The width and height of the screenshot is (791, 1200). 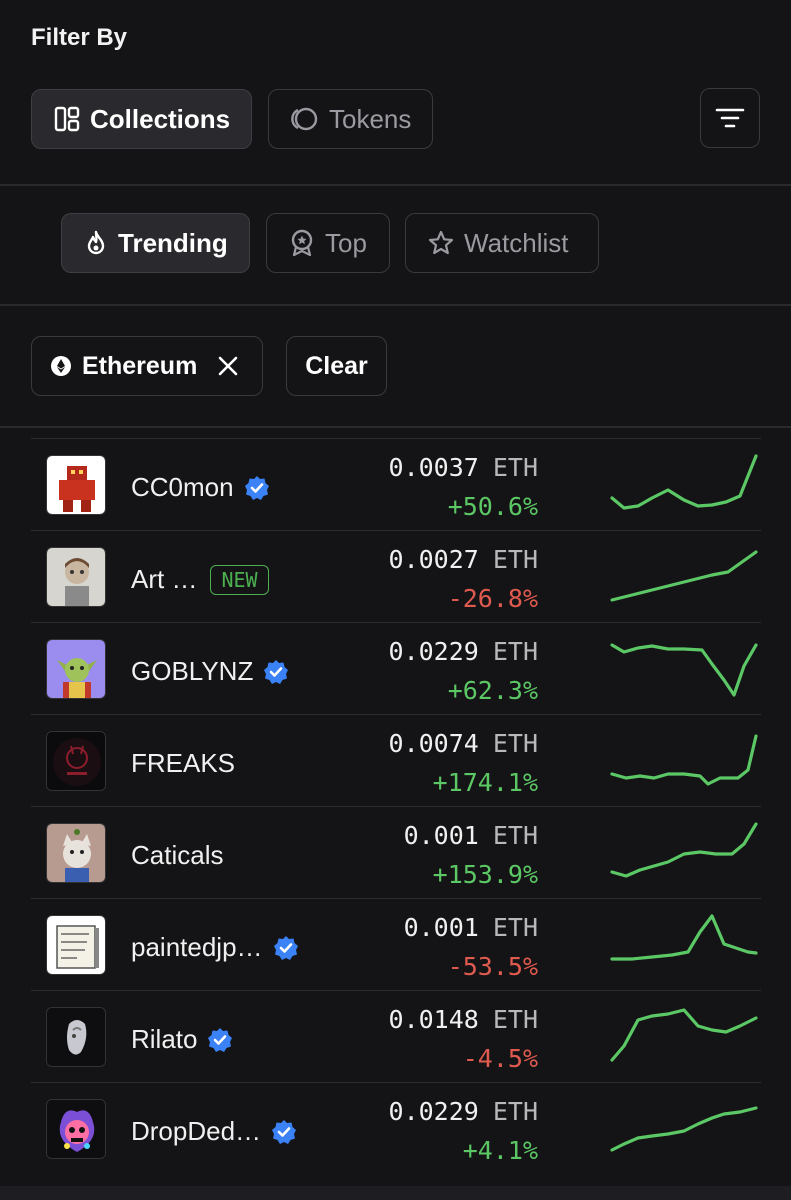 I want to click on floor-price: 0.0148 ETH, so click(x=463, y=1019).